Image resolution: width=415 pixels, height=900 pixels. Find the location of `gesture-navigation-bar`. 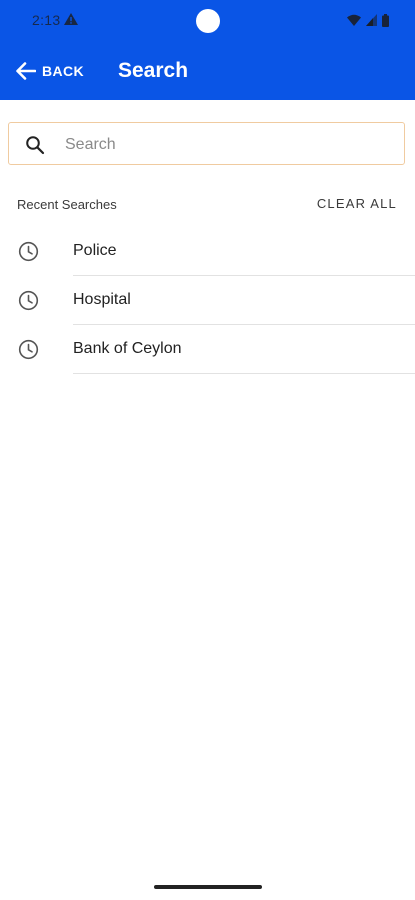

gesture-navigation-bar is located at coordinates (208, 887).